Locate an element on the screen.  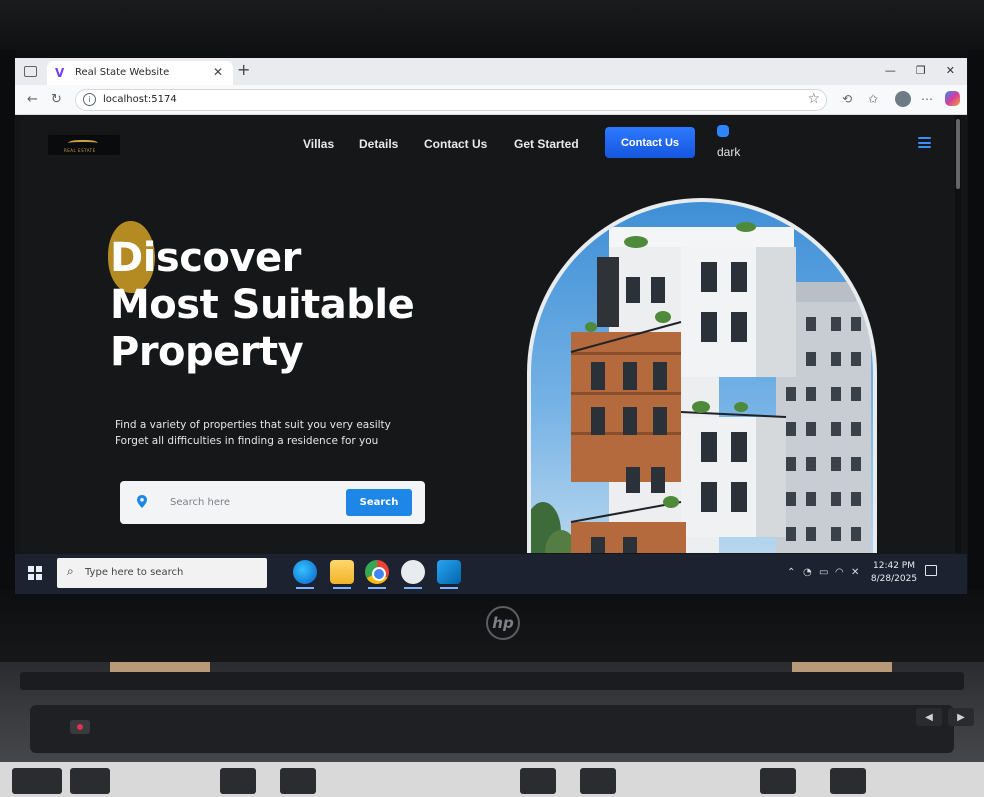
reload-icon: ↻ is located at coordinates (56, 99).